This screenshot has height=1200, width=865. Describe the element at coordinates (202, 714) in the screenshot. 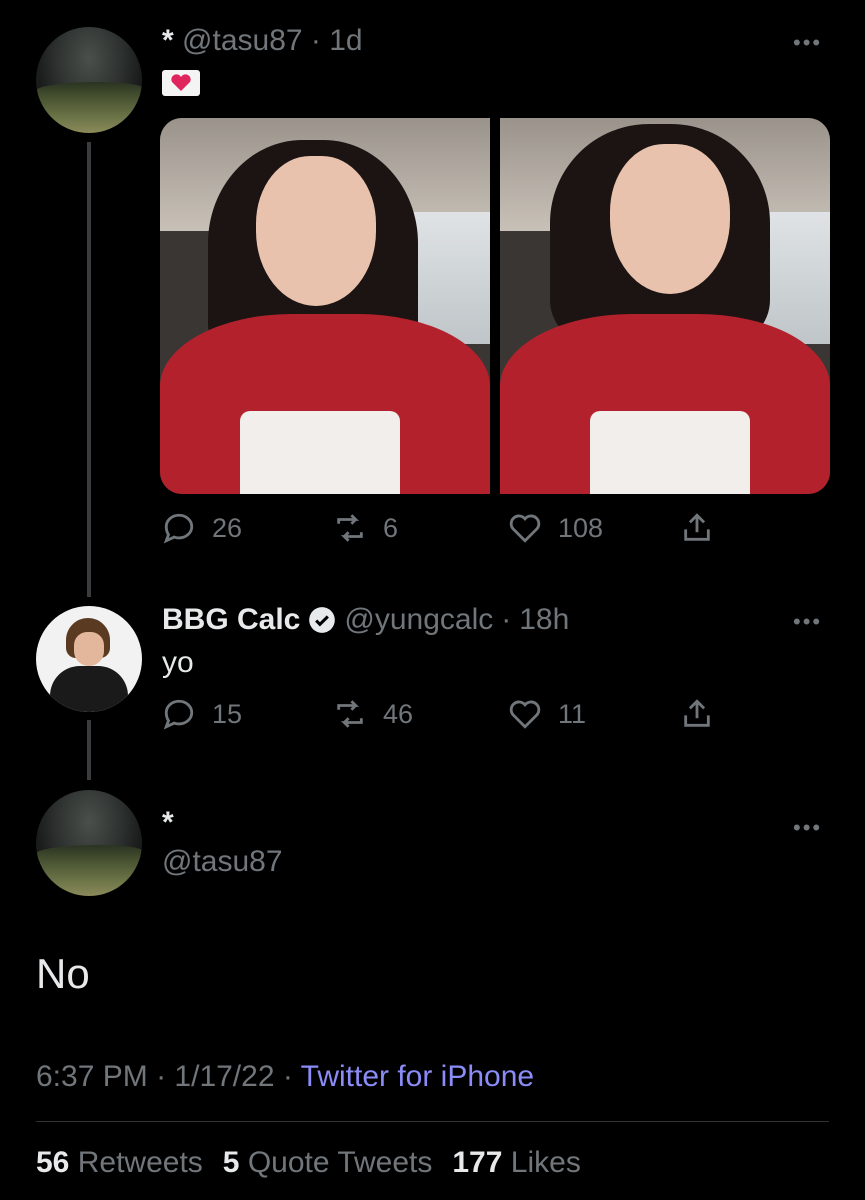

I see `reply-button: 15` at that location.